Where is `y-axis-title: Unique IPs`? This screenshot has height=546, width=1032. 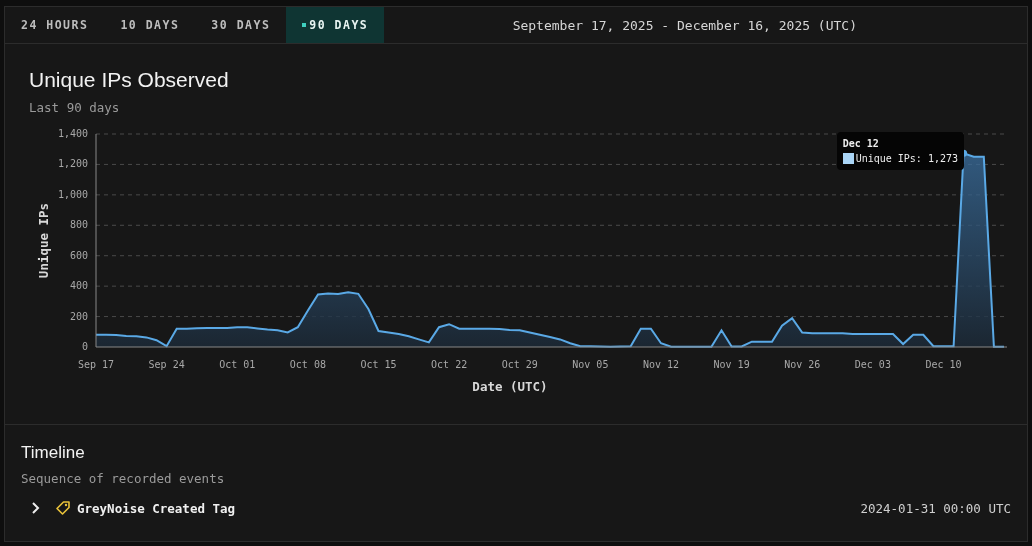
y-axis-title: Unique IPs is located at coordinates (43, 240).